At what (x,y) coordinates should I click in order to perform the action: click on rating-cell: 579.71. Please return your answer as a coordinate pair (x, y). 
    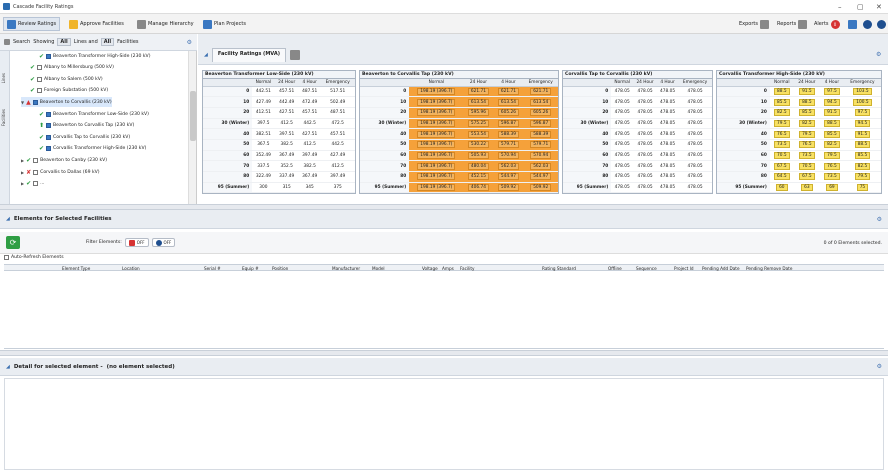
    Looking at the image, I should click on (508, 145).